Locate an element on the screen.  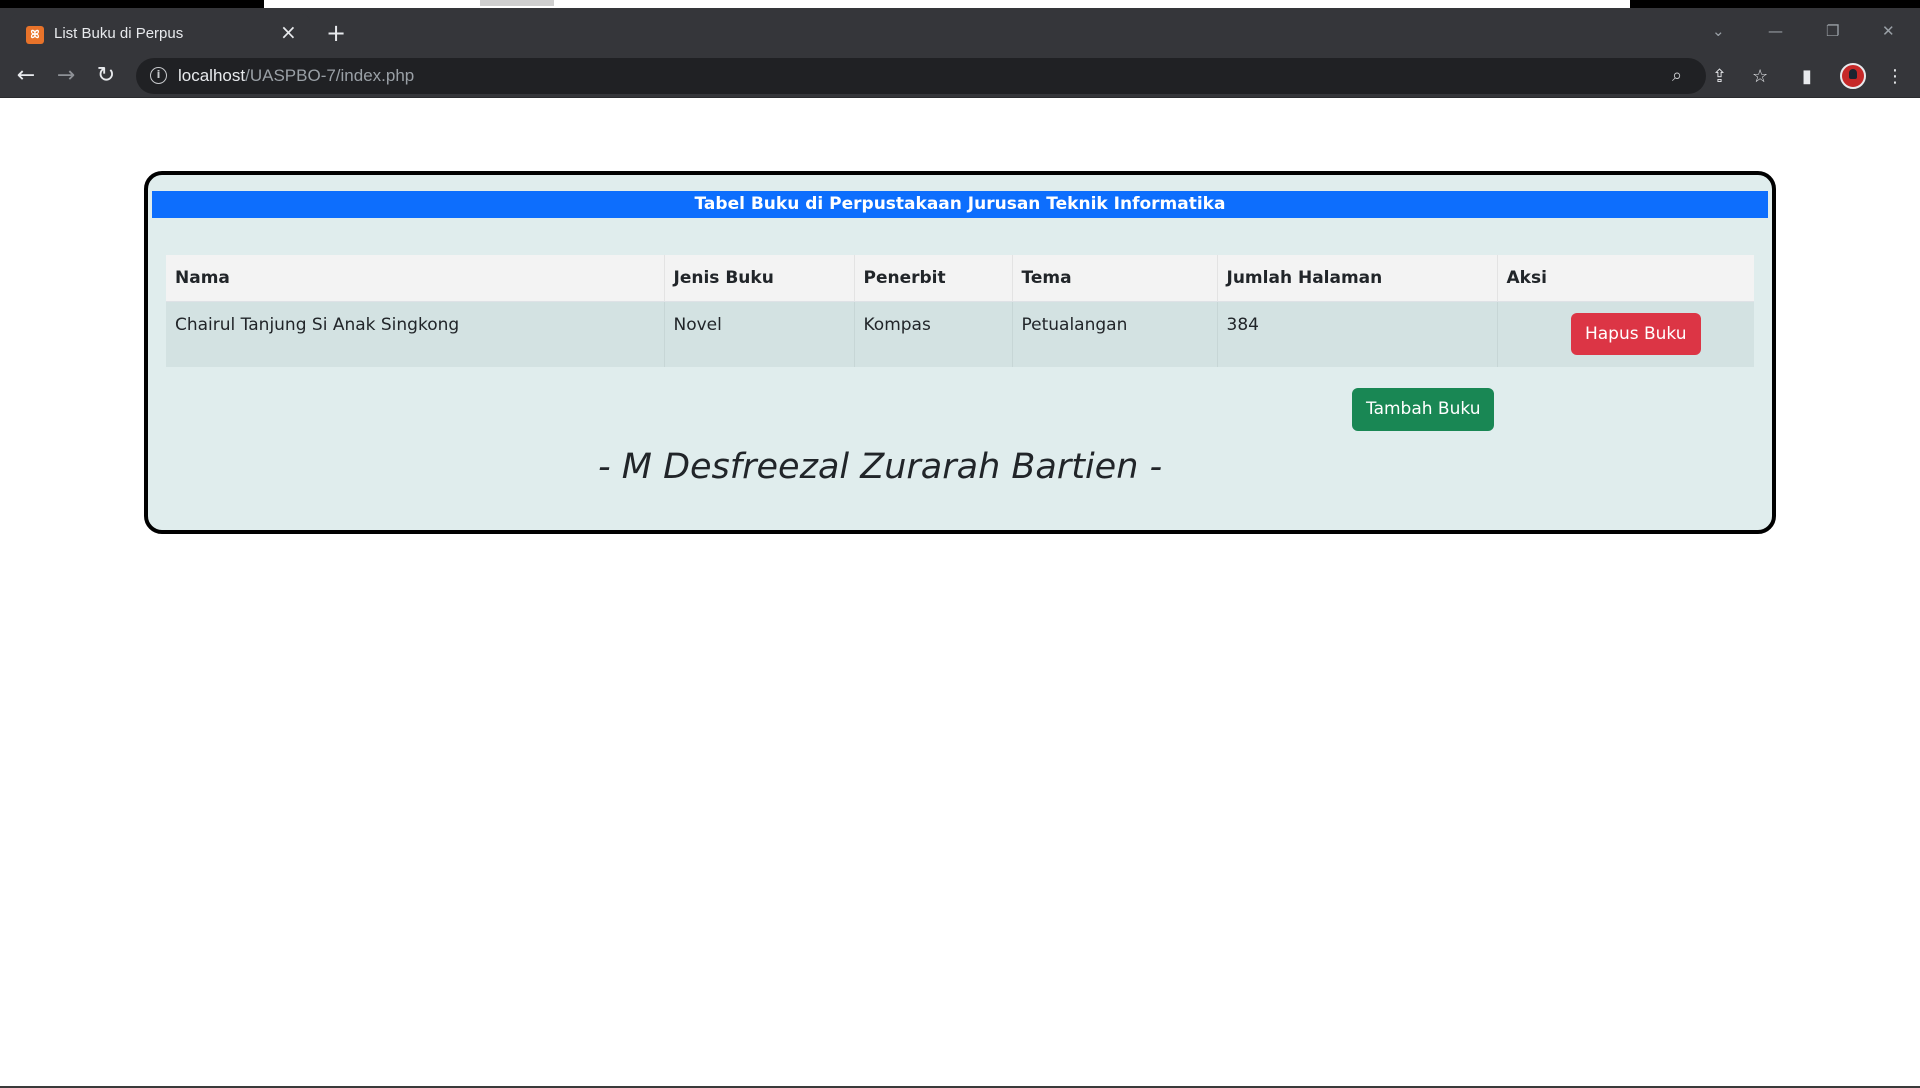
tambah-buku-button: Tambah Buku is located at coordinates (1423, 409).